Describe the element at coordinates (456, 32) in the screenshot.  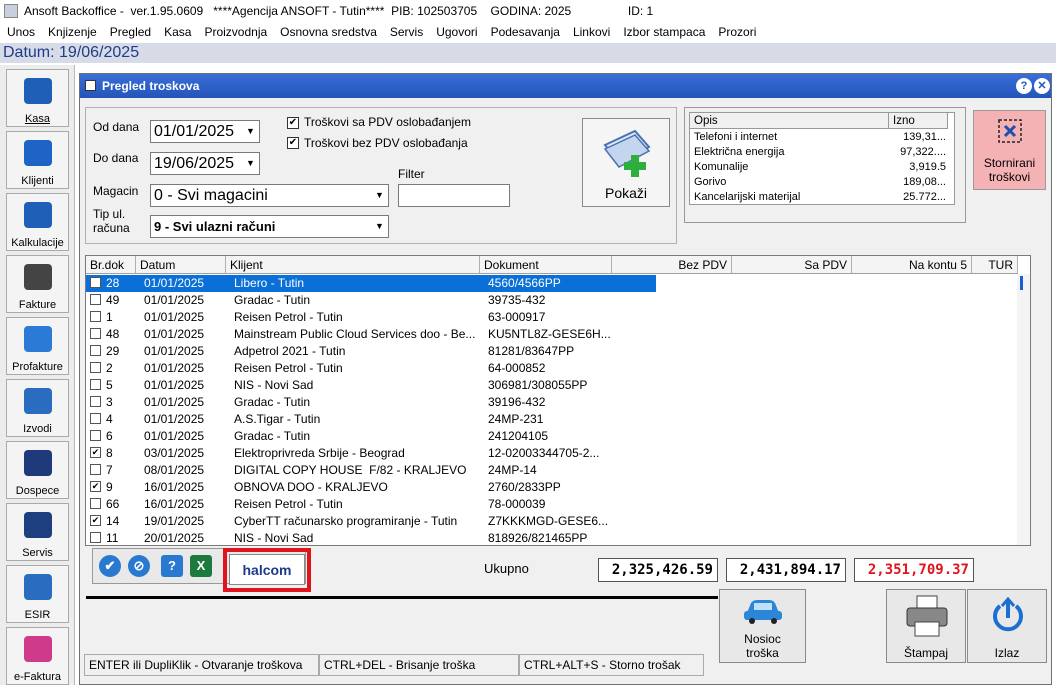
I see `menu-ugovori: Ugovori` at that location.